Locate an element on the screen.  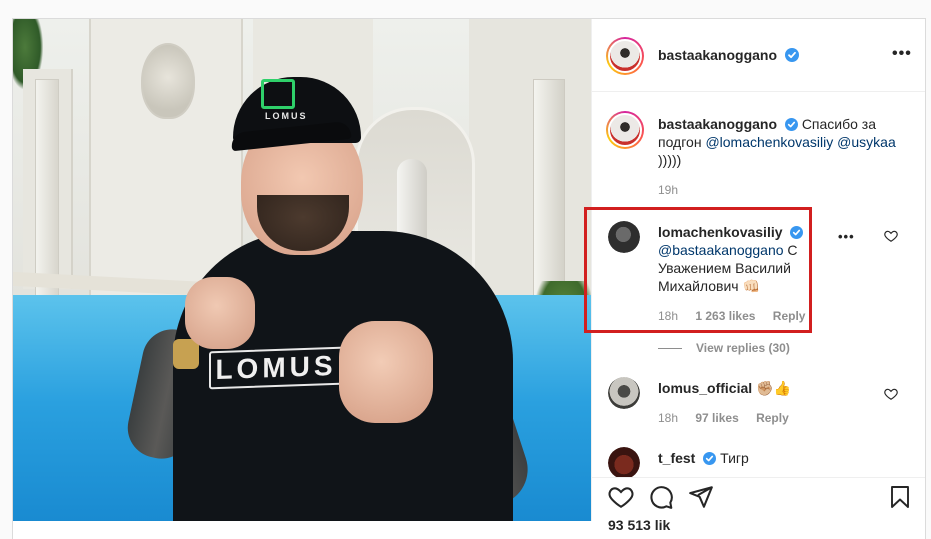
comment-likes: 97 likes is located at coordinates (716, 418).